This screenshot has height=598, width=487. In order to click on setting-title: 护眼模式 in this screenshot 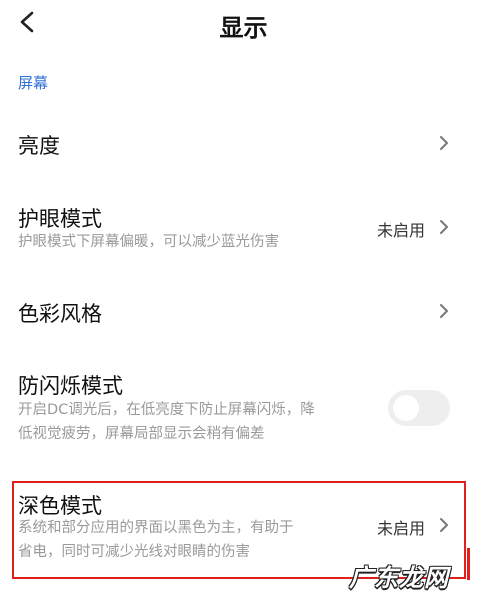, I will do `click(60, 219)`.